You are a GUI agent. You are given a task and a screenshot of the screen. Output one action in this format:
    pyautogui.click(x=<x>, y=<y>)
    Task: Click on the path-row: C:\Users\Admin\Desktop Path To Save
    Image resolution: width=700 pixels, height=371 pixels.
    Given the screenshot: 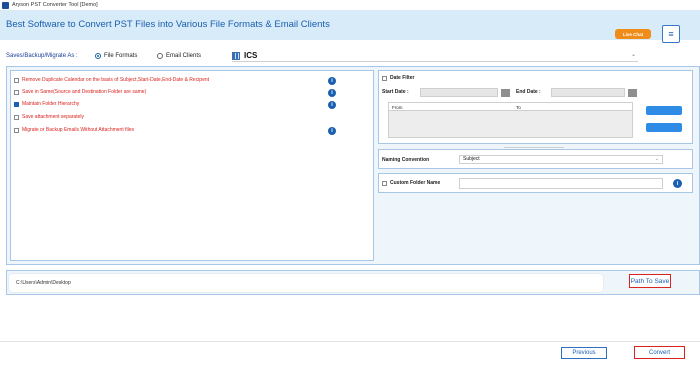 What is the action you would take?
    pyautogui.click(x=353, y=282)
    